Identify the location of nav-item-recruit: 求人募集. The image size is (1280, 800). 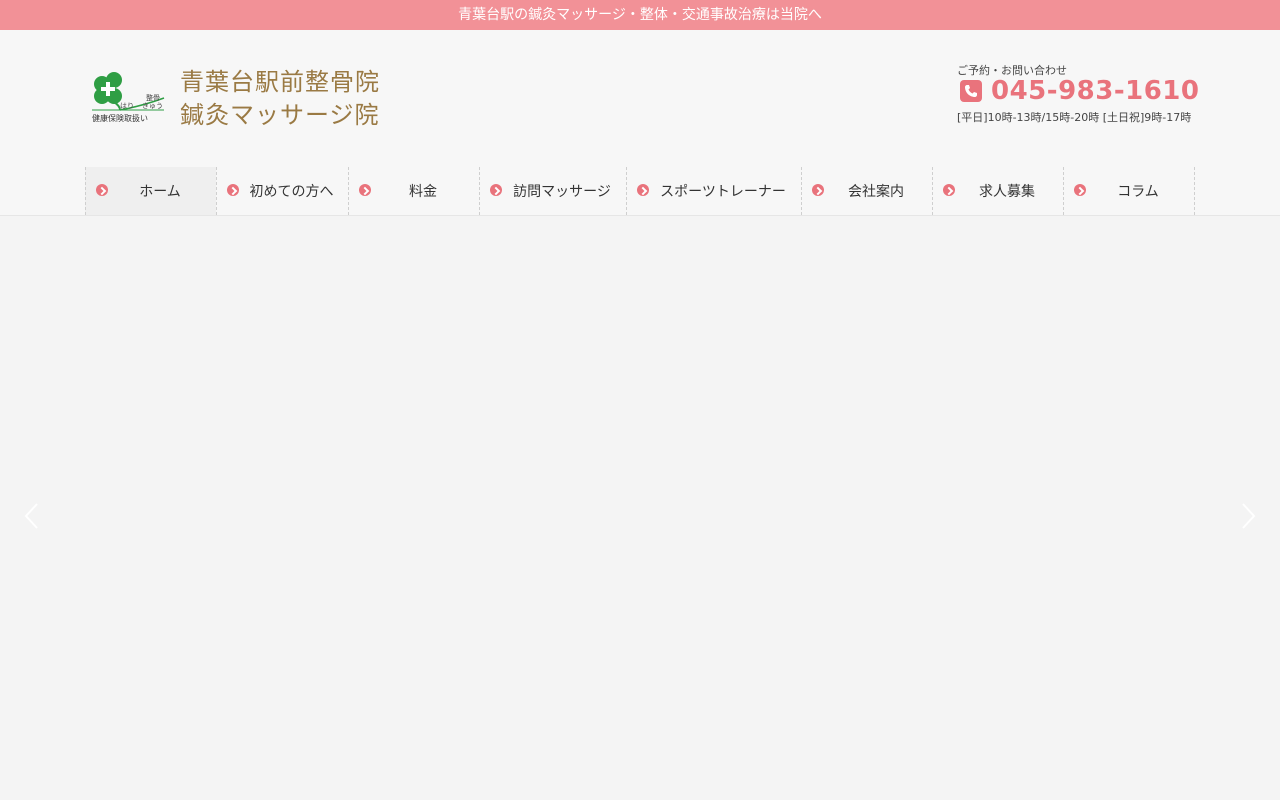
(997, 191).